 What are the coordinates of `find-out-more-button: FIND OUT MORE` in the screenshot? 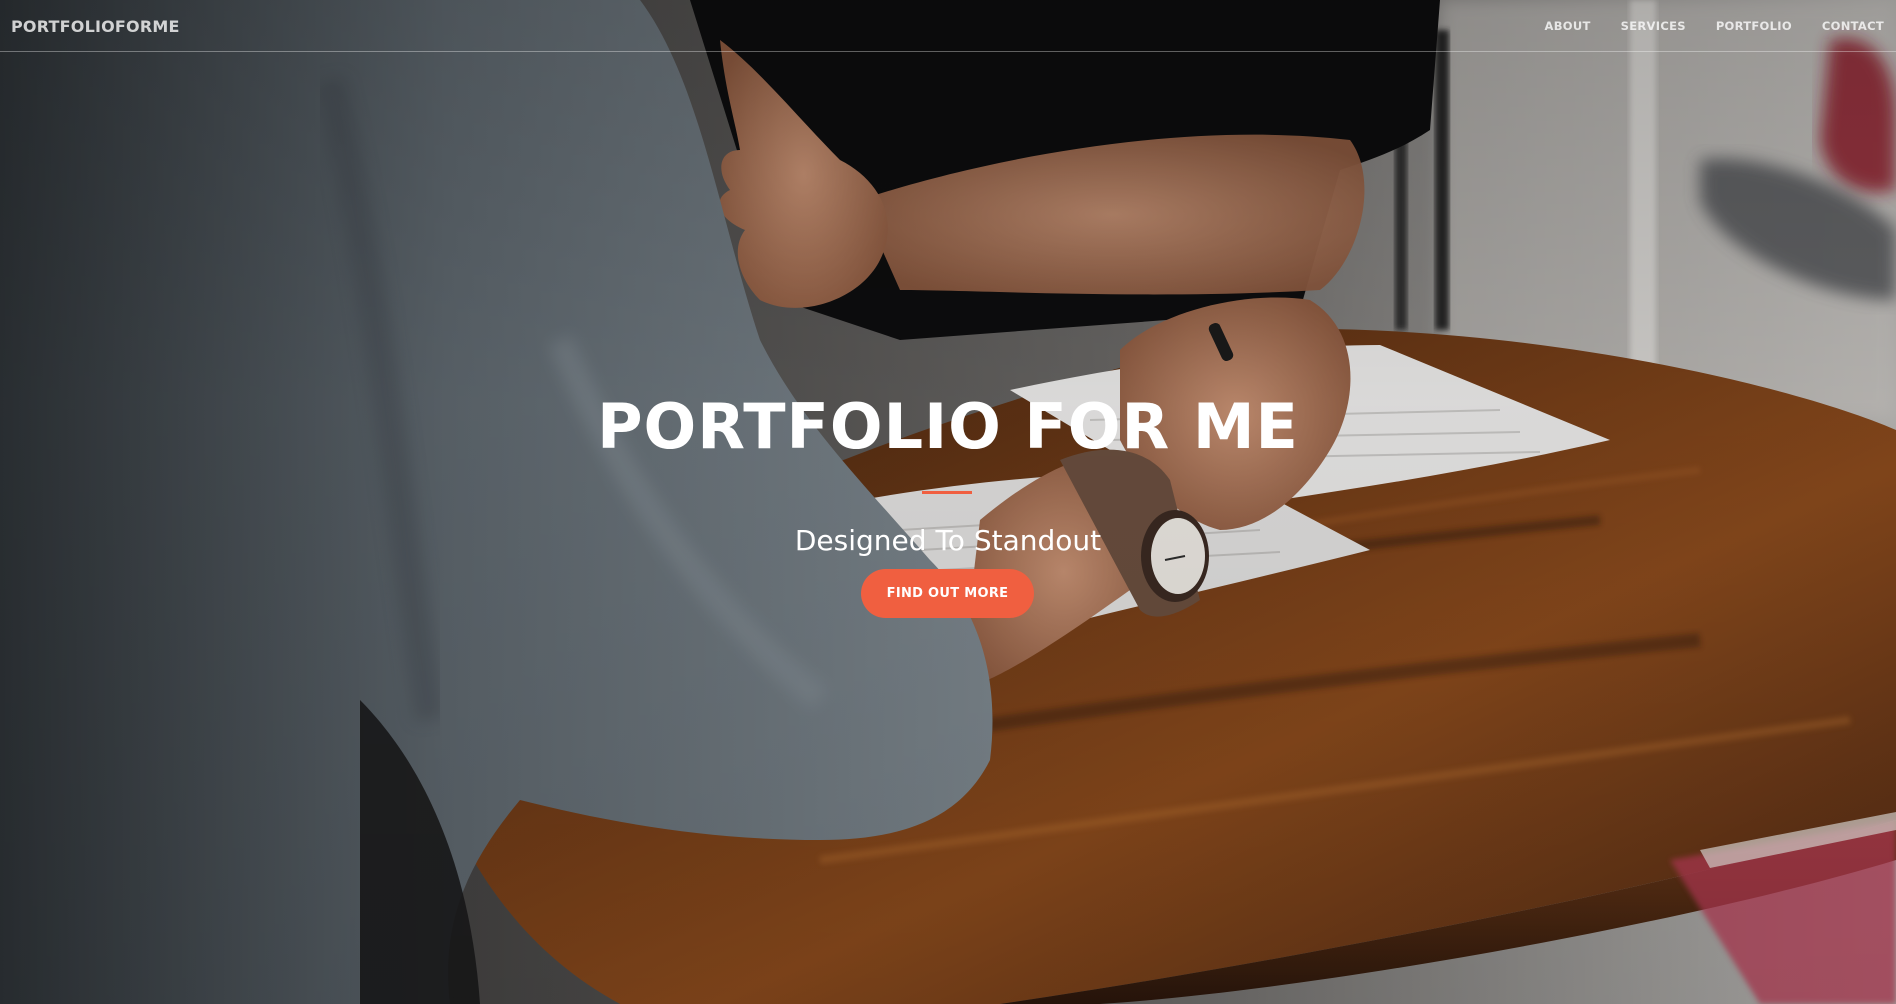 It's located at (947, 593).